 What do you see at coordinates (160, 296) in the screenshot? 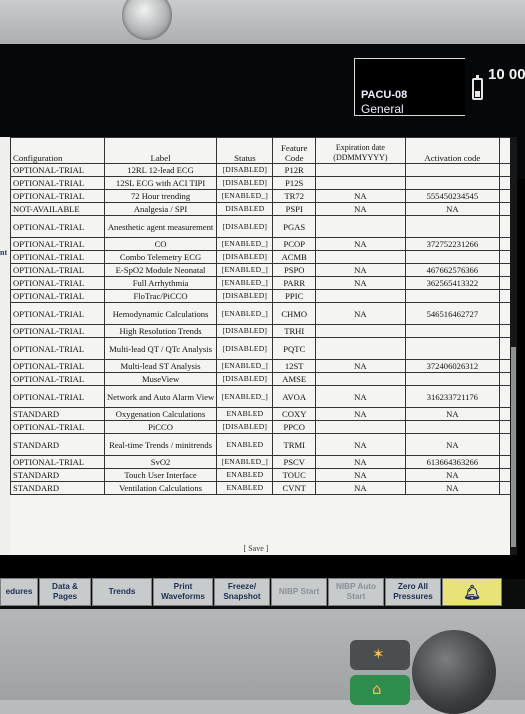
I see `cell-label: FloTrac/PiCCO` at bounding box center [160, 296].